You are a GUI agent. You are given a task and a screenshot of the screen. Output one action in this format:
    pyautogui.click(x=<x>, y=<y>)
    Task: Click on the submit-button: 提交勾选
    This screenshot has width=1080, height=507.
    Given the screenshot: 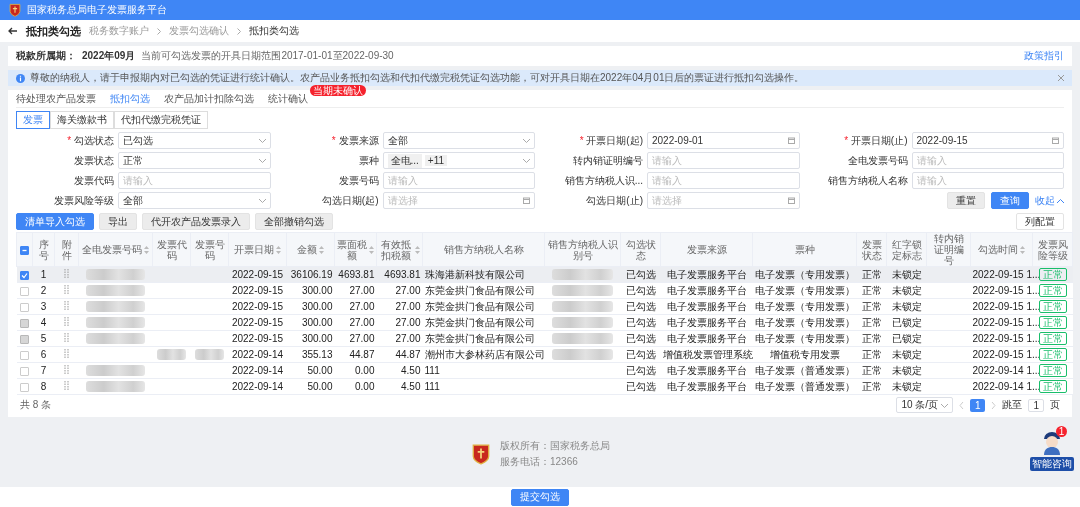 What is the action you would take?
    pyautogui.click(x=540, y=497)
    